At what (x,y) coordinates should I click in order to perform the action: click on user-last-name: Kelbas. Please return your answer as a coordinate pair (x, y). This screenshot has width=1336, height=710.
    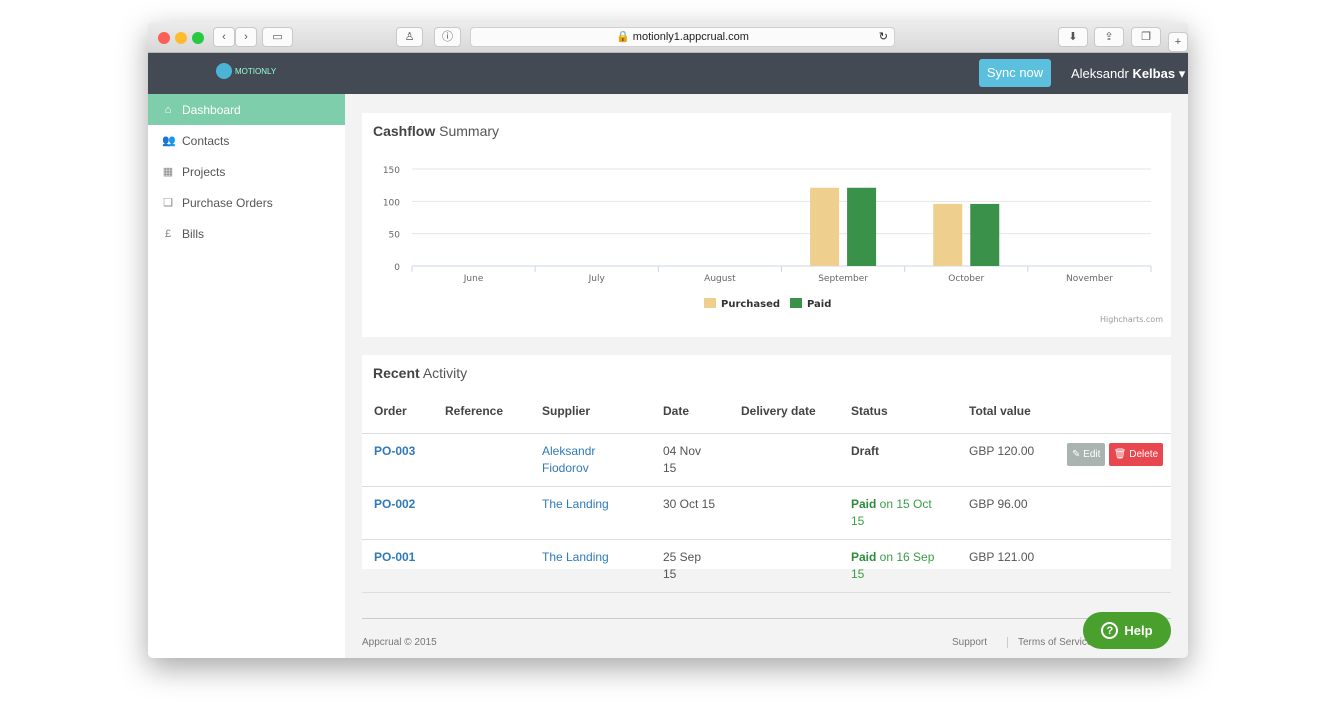
    Looking at the image, I should click on (1154, 73).